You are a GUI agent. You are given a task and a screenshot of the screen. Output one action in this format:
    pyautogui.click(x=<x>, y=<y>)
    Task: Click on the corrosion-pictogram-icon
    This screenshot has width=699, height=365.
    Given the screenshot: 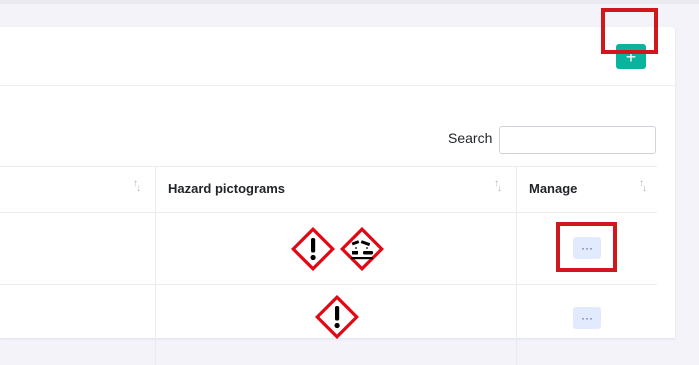 What is the action you would take?
    pyautogui.click(x=362, y=249)
    